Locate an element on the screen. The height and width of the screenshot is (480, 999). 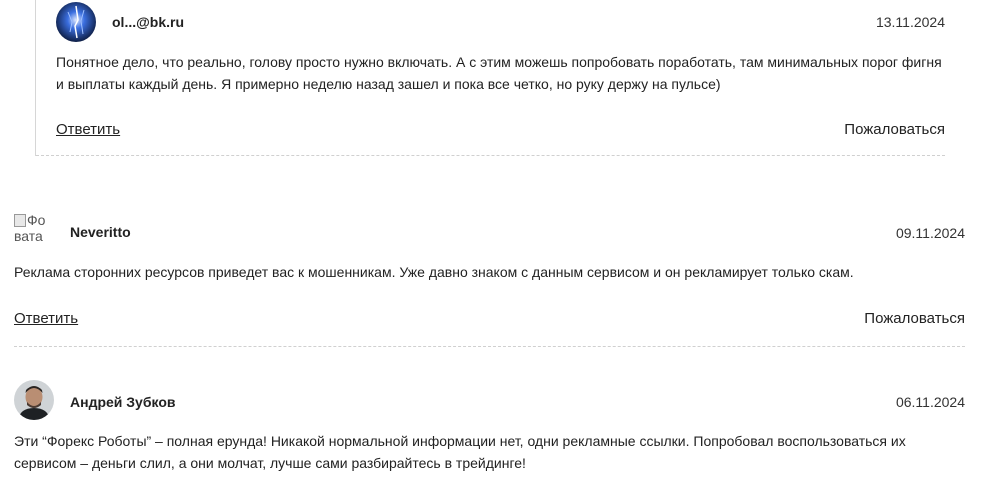
avatar-alt-text: Фо is located at coordinates (36, 220).